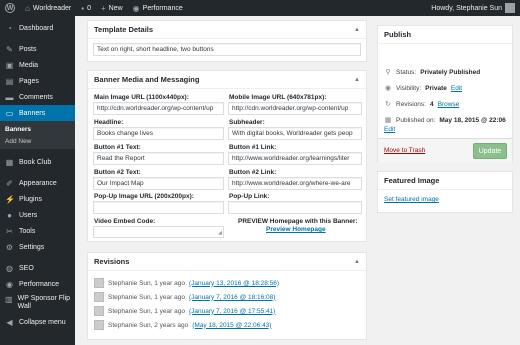  Describe the element at coordinates (9, 322) in the screenshot. I see `collapse-icon: ◀` at that location.